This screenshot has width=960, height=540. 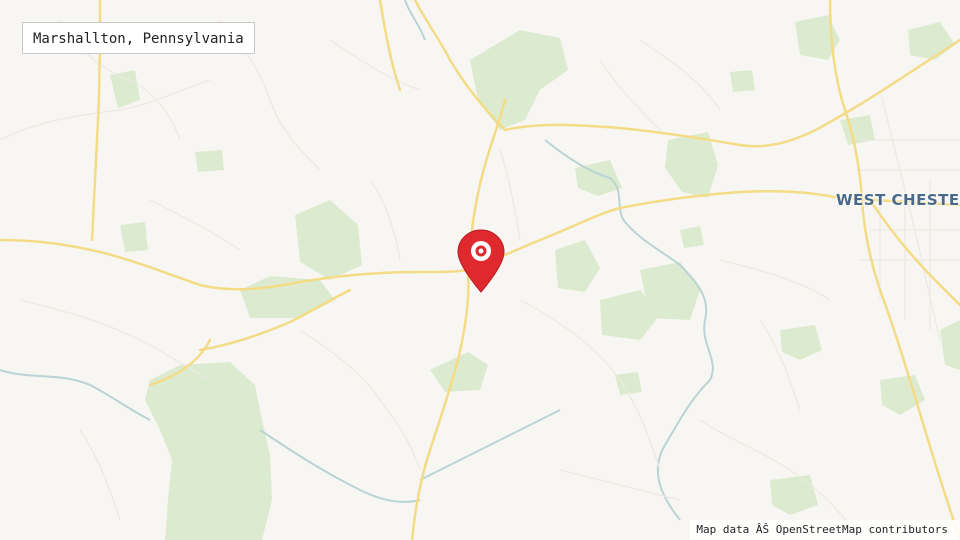 What do you see at coordinates (481, 261) in the screenshot?
I see `map-pin-icon` at bounding box center [481, 261].